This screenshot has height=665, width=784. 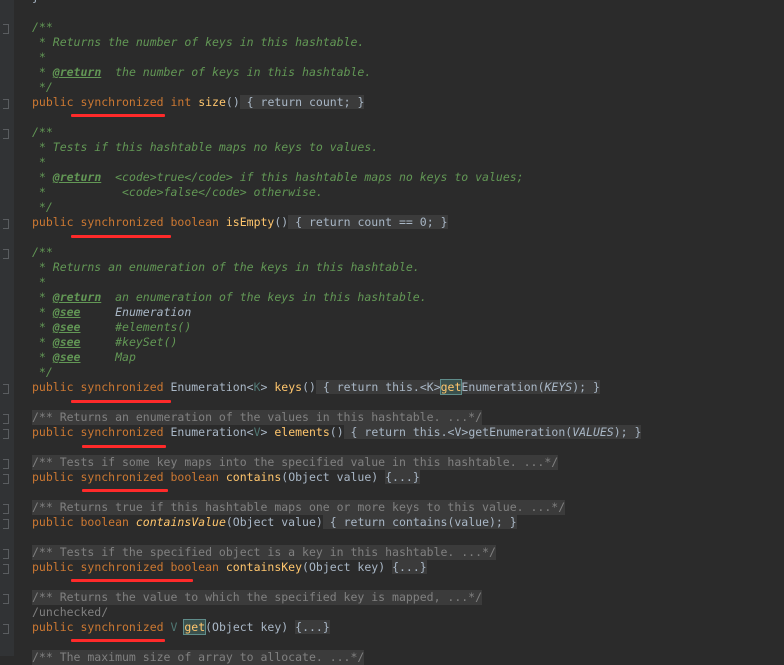 I want to click on suppress-warnings-annotation: /unchecked/, so click(x=70, y=612).